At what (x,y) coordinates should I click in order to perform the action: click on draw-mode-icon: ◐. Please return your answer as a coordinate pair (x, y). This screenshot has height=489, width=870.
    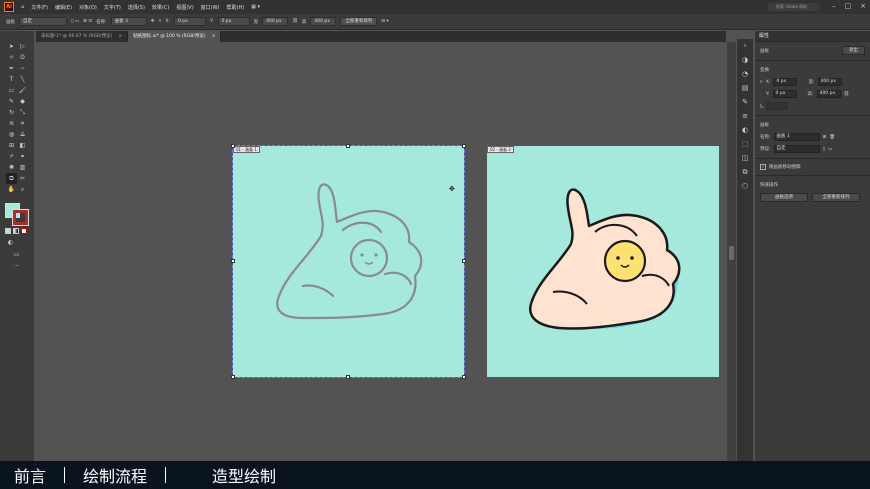
    Looking at the image, I should click on (10, 242).